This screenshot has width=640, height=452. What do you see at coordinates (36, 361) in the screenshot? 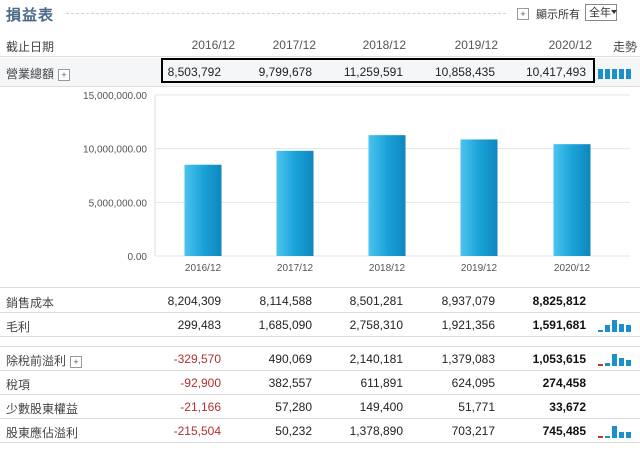
I see `row-label: 除稅前溢利` at bounding box center [36, 361].